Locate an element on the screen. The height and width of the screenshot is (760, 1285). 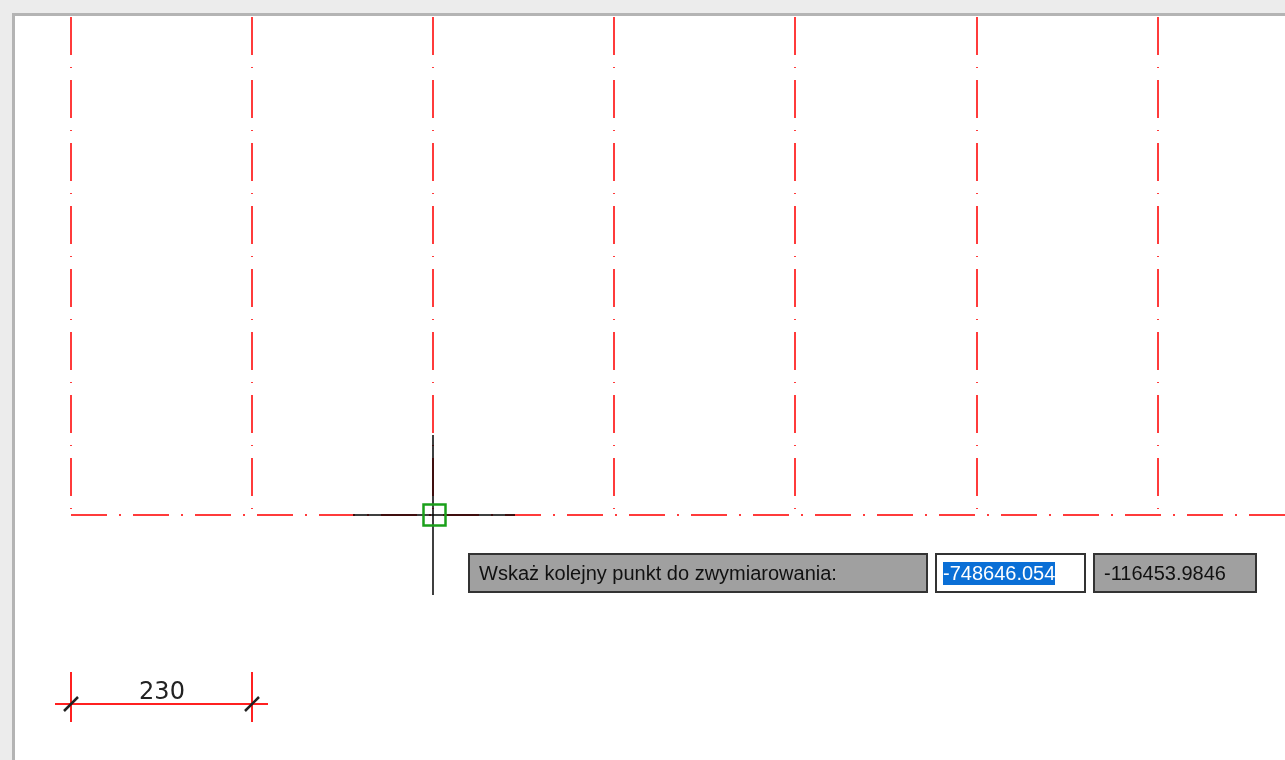
dimension-text: 230 is located at coordinates (162, 691).